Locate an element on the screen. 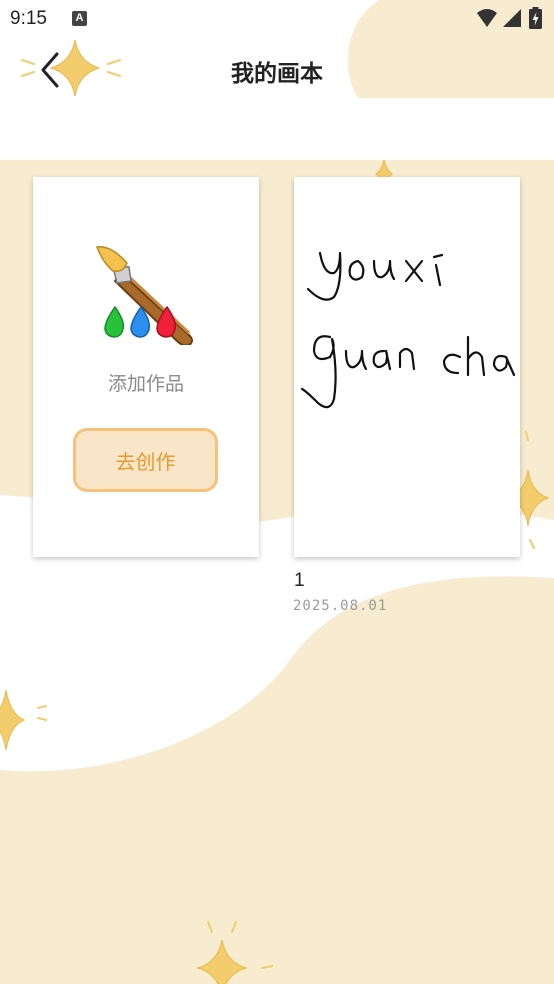 Image resolution: width=554 pixels, height=984 pixels. page-title: 我的画本 is located at coordinates (277, 74).